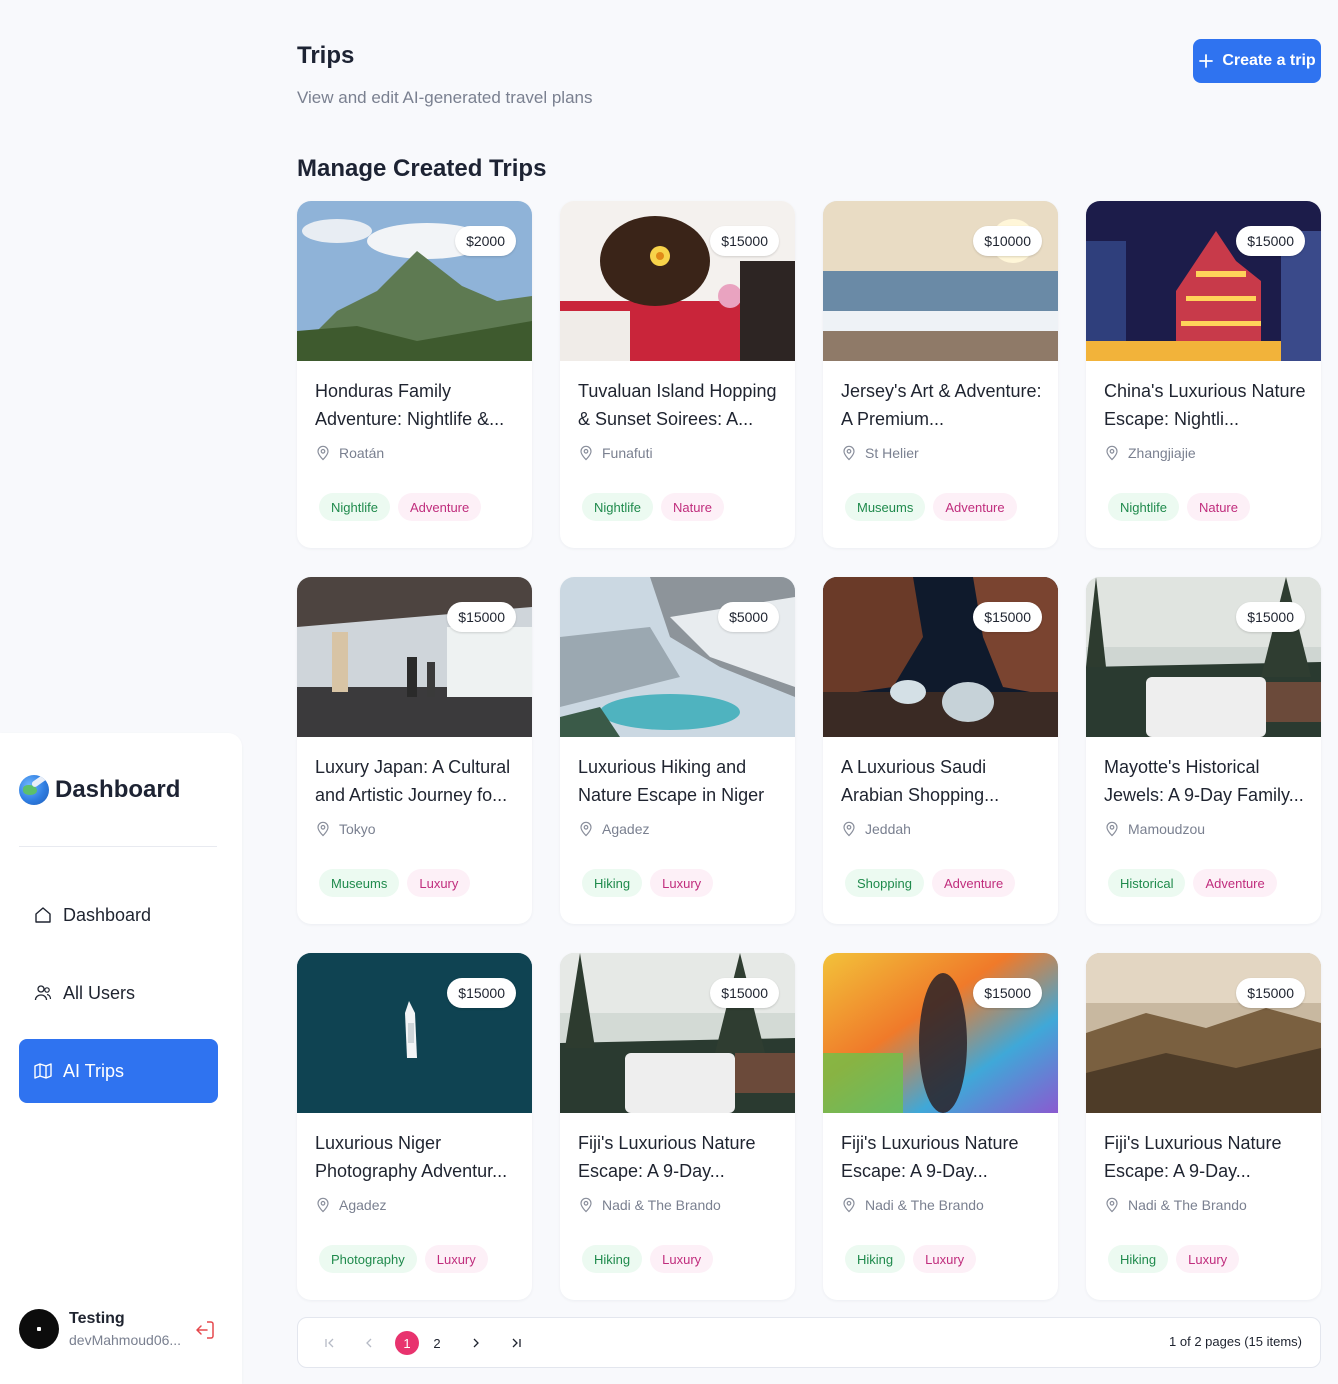 The height and width of the screenshot is (1384, 1338). I want to click on trip-location-text: St Helier, so click(892, 453).